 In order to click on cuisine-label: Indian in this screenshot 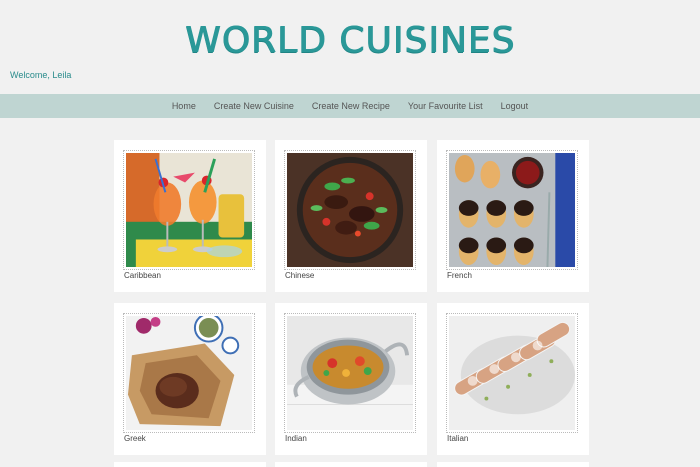, I will do `click(296, 438)`.